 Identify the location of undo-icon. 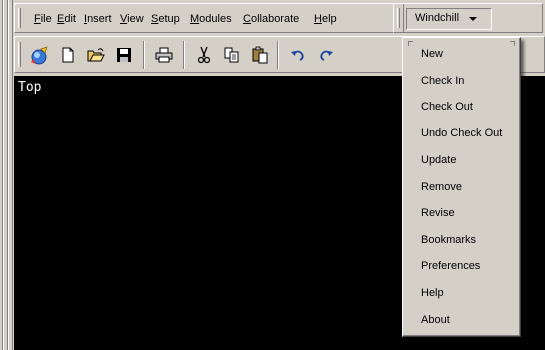
(297, 55).